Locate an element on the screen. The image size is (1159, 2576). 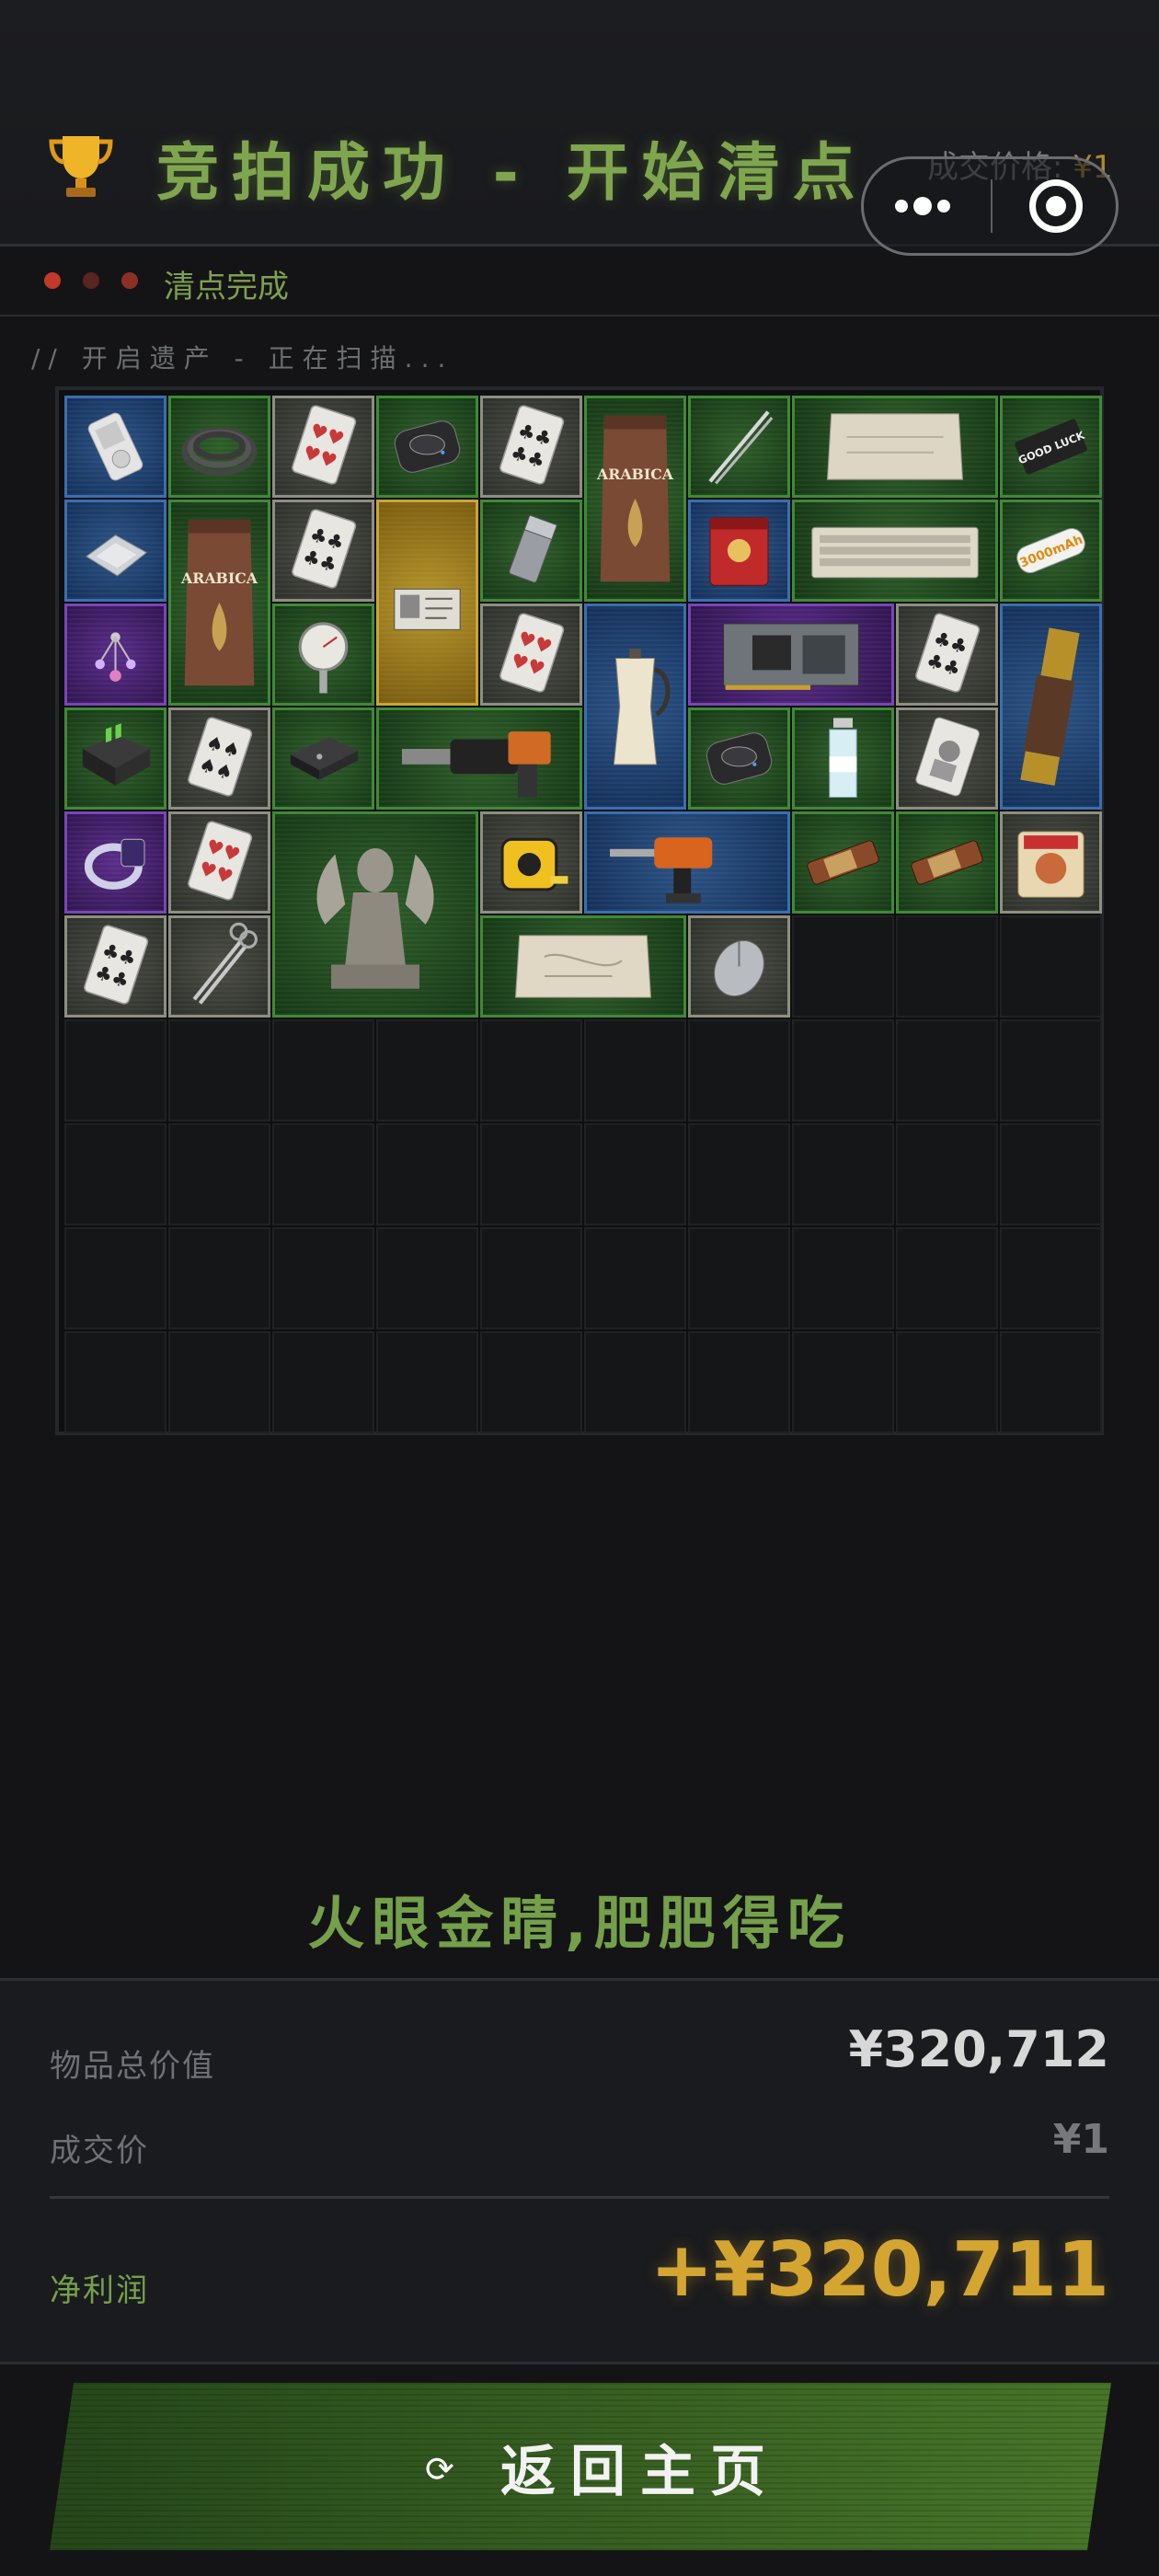
item-battery-charger is located at coordinates (115, 758).